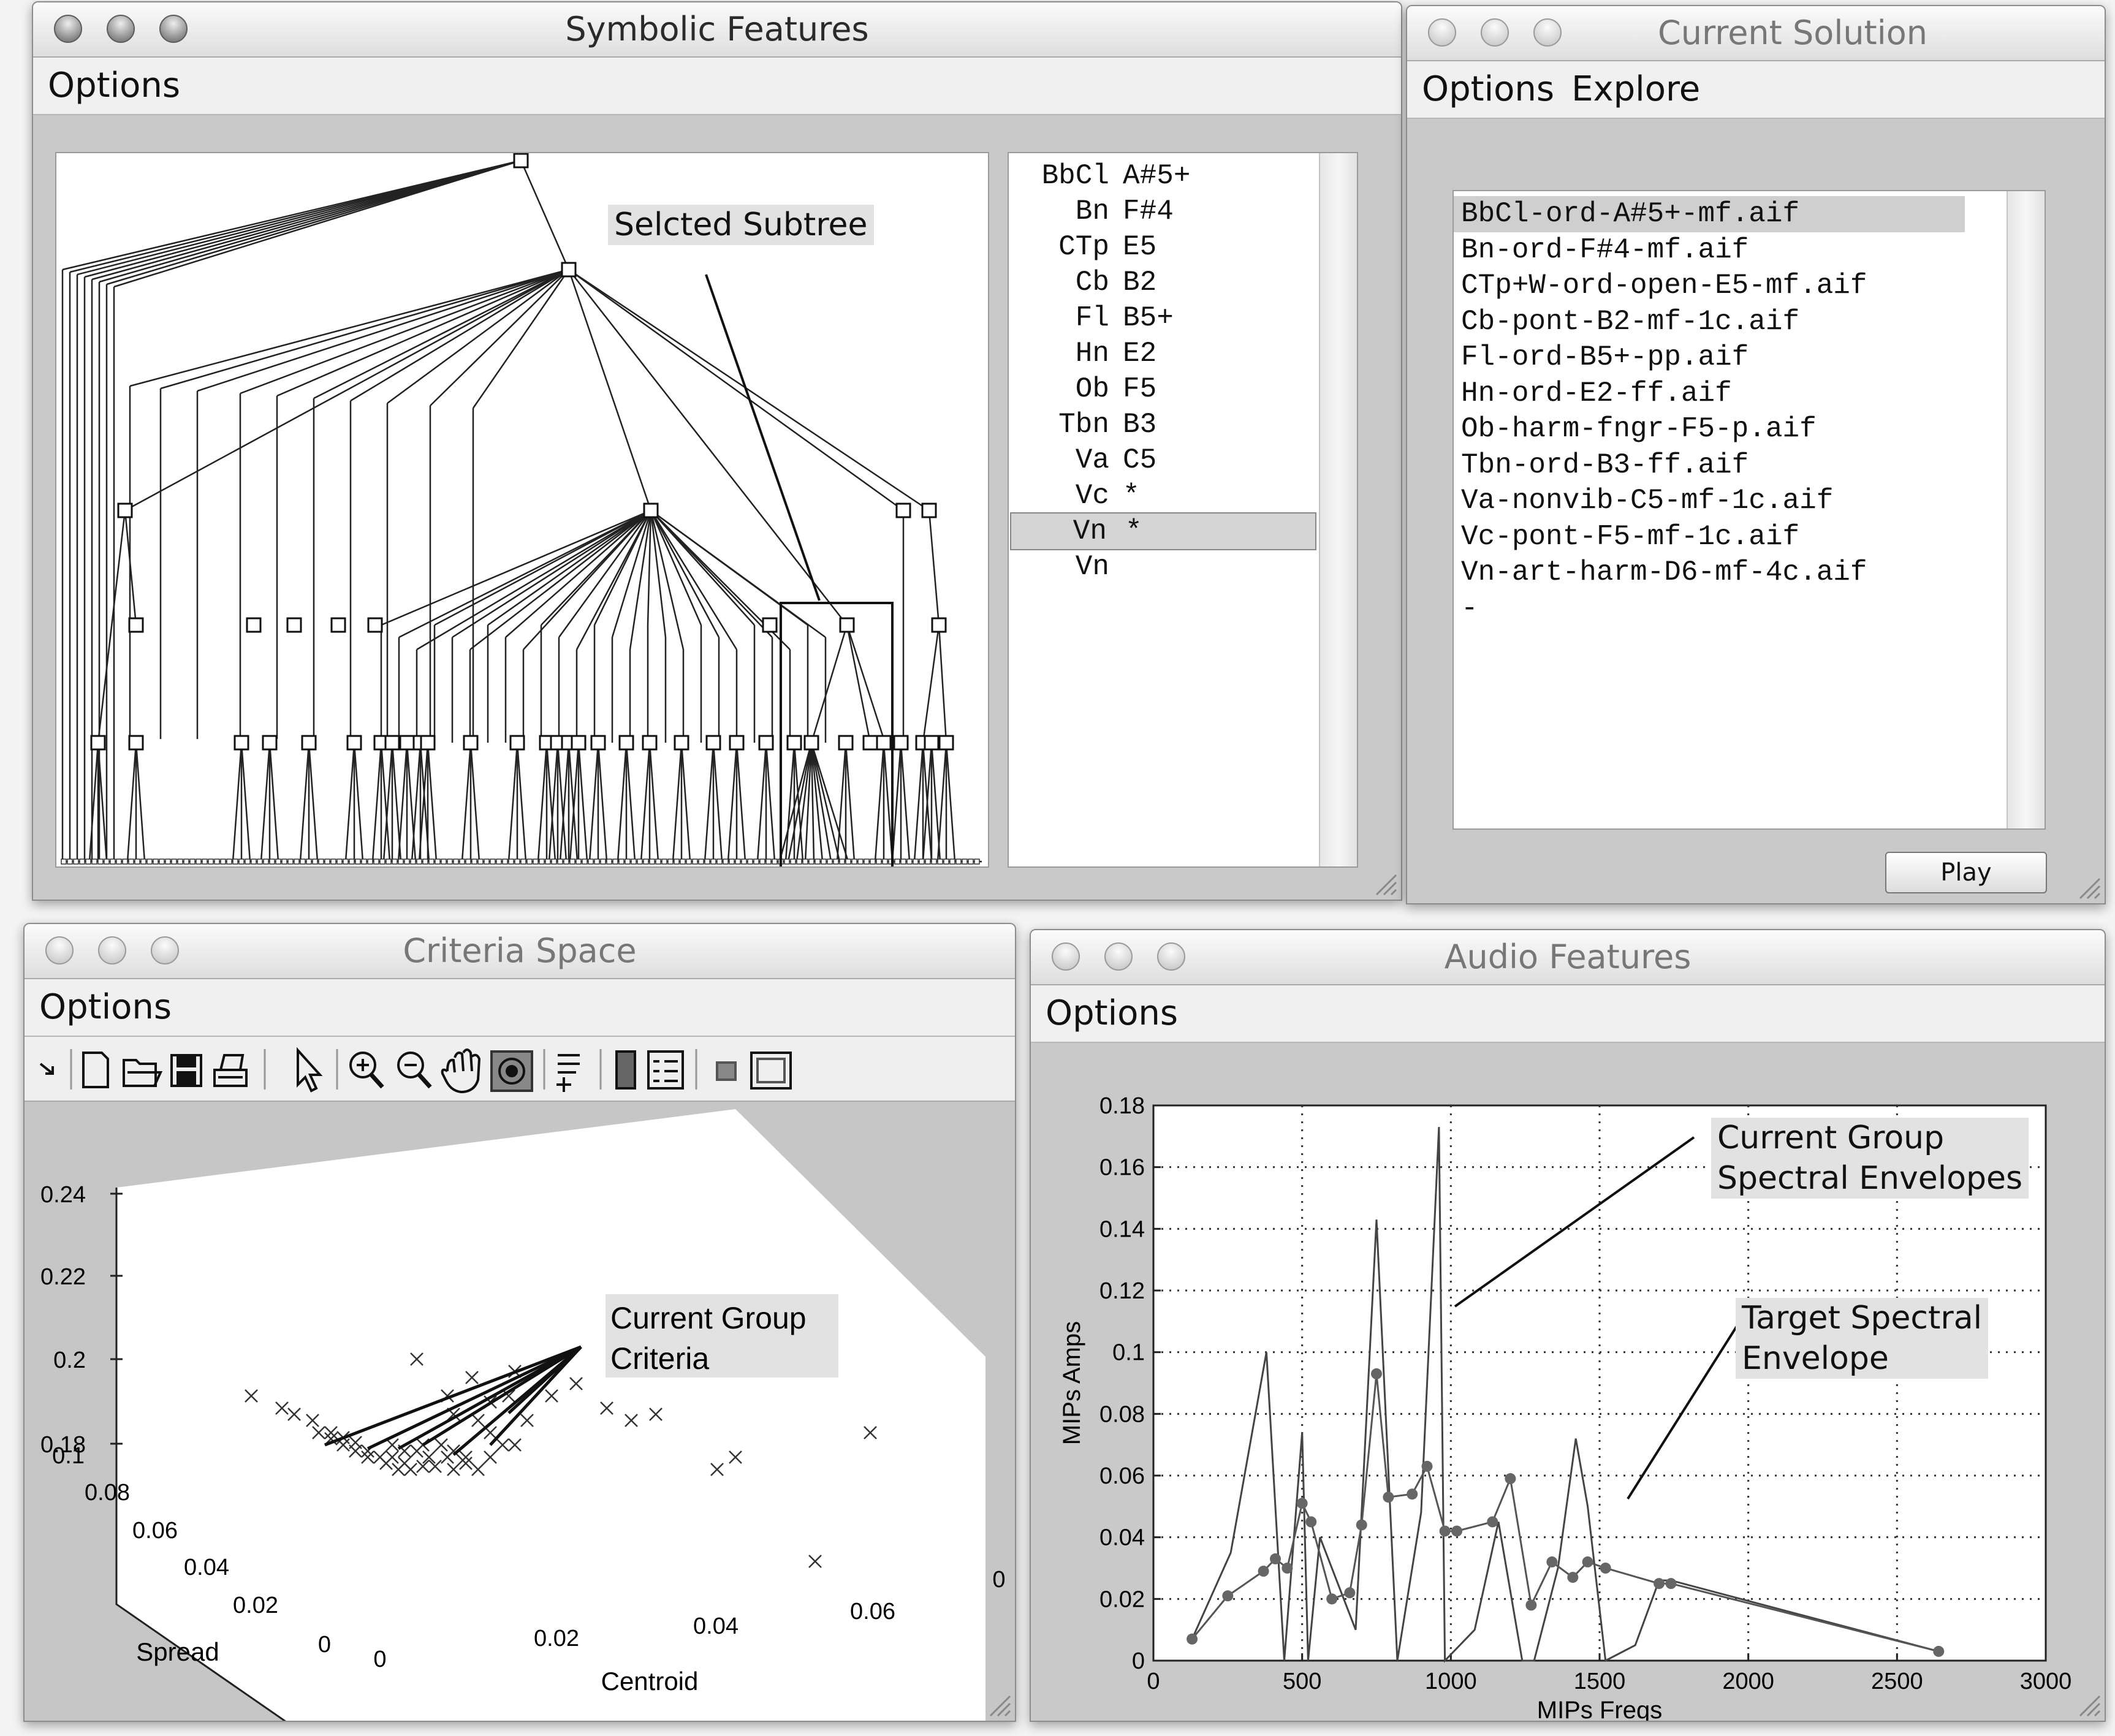  Describe the element at coordinates (46, 1069) in the screenshot. I see `arrow-icon` at that location.